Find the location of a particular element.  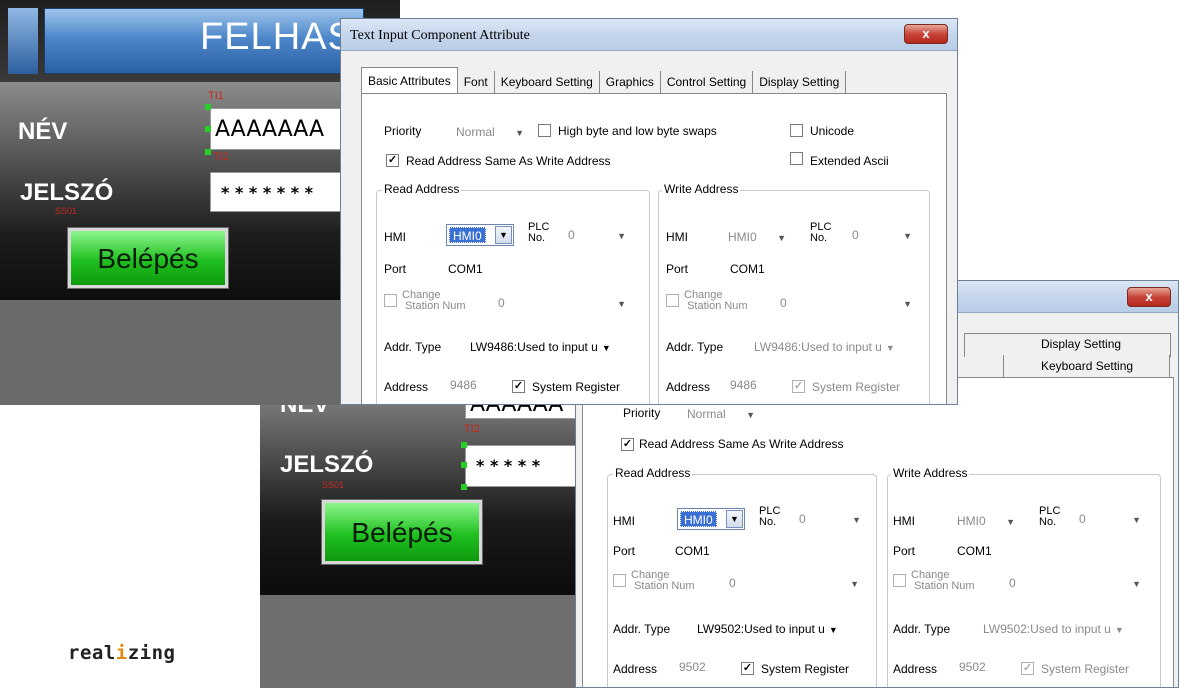

tag-ti1: TI1 is located at coordinates (216, 96).